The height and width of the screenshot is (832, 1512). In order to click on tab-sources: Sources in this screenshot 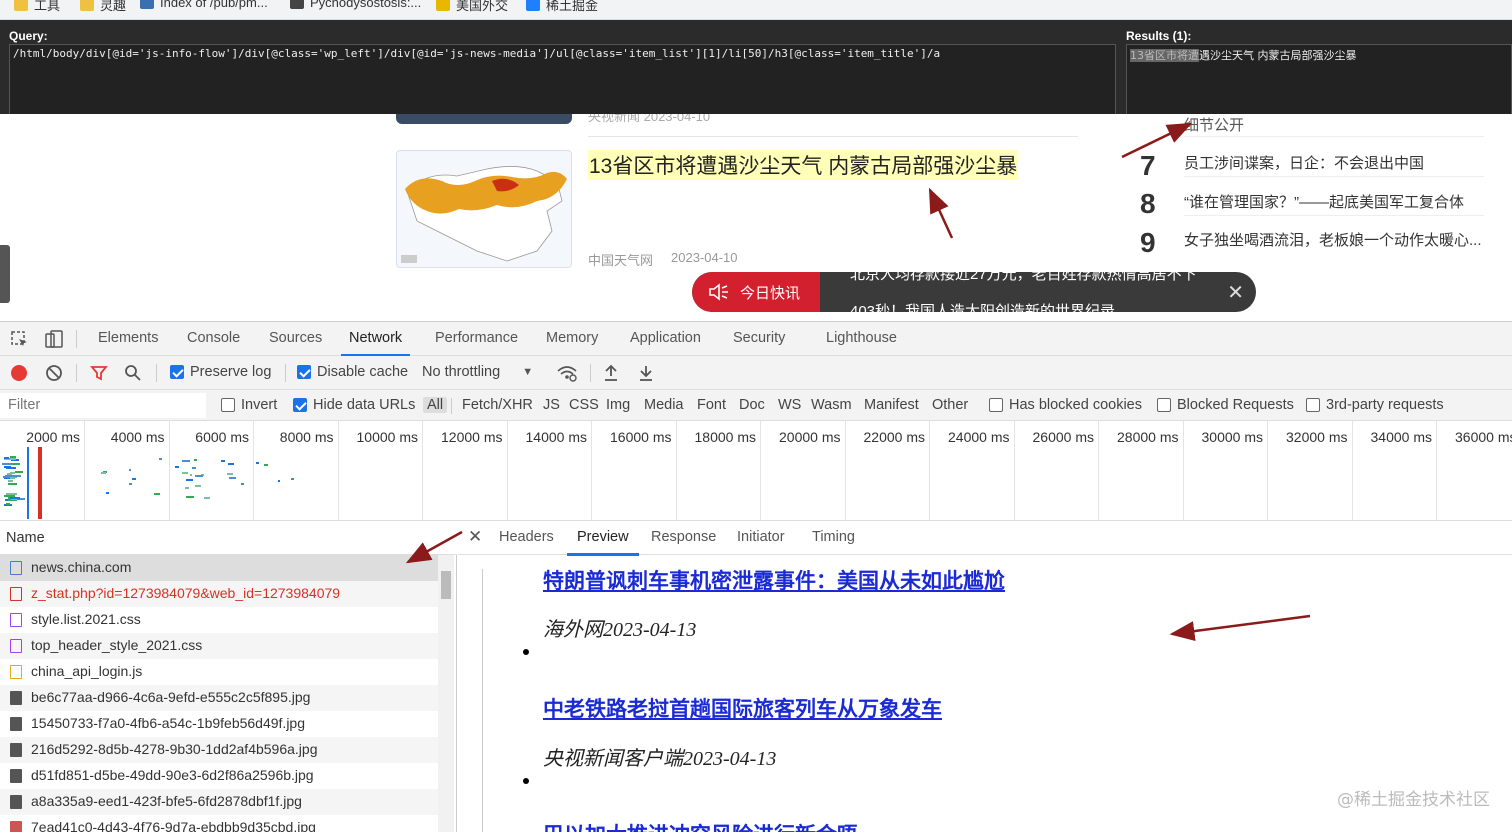, I will do `click(295, 338)`.